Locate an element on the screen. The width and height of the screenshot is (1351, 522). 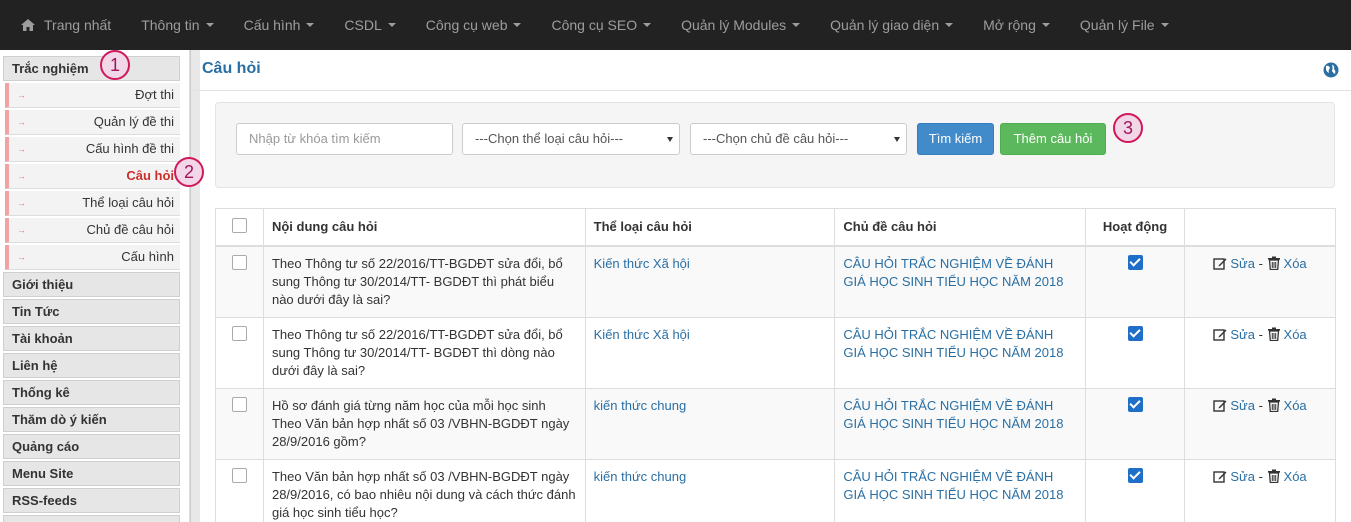
sidebar-group-tin-tuc: Tin Tức is located at coordinates (91, 311).